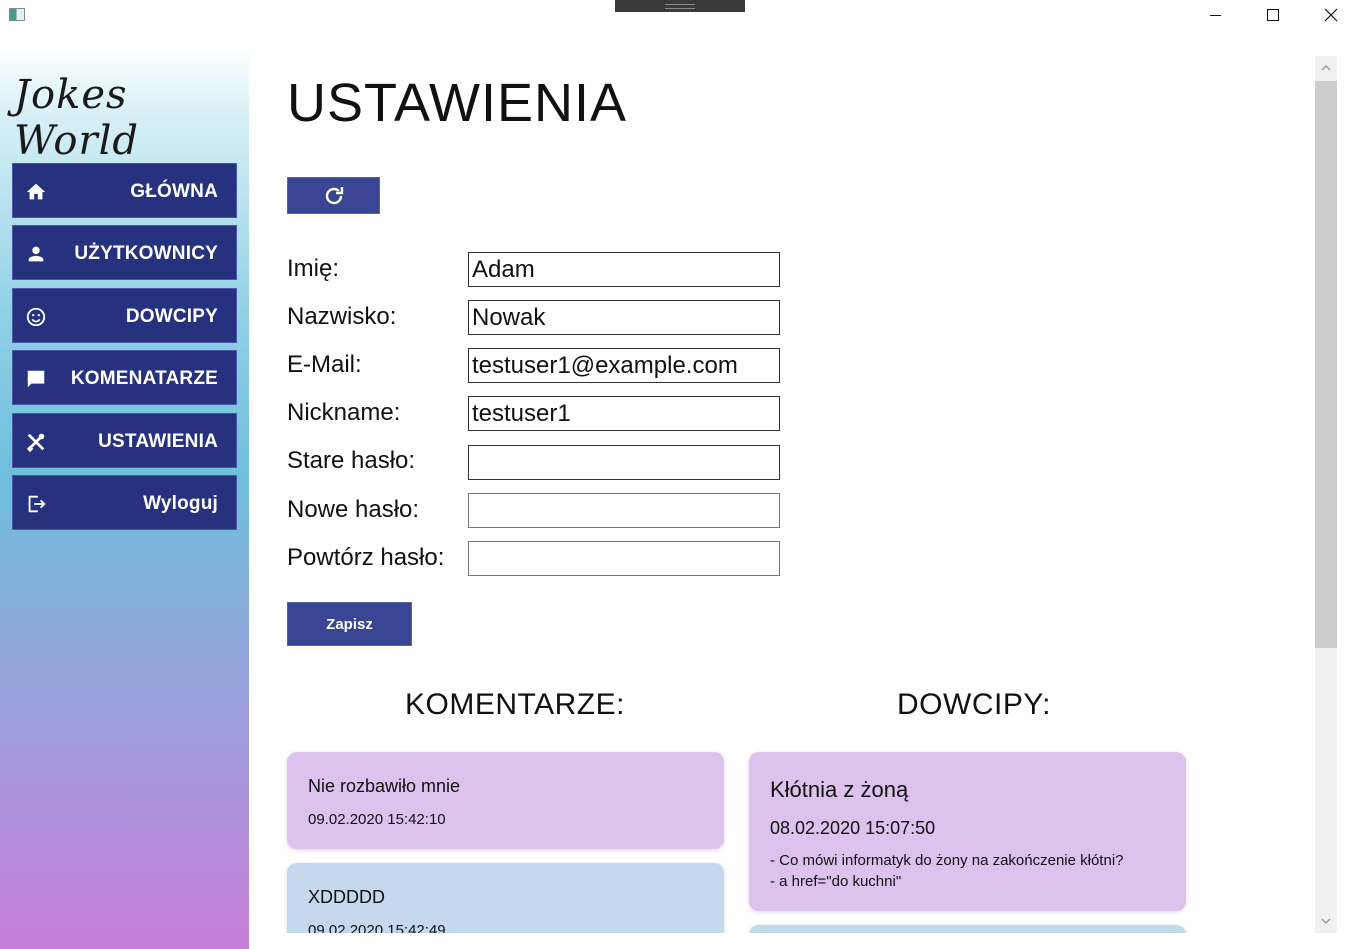  I want to click on smiley-icon, so click(36, 317).